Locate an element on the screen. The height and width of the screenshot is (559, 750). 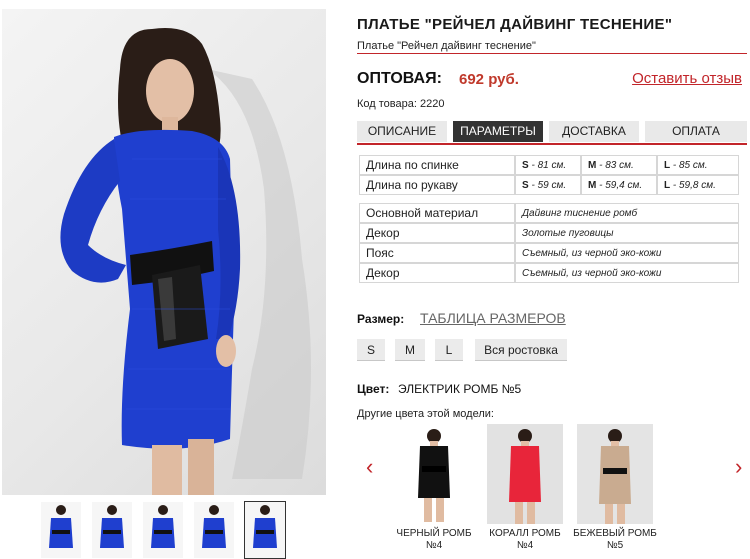
attribute-value: Дайвинг тиснение ромб is located at coordinates (627, 213).